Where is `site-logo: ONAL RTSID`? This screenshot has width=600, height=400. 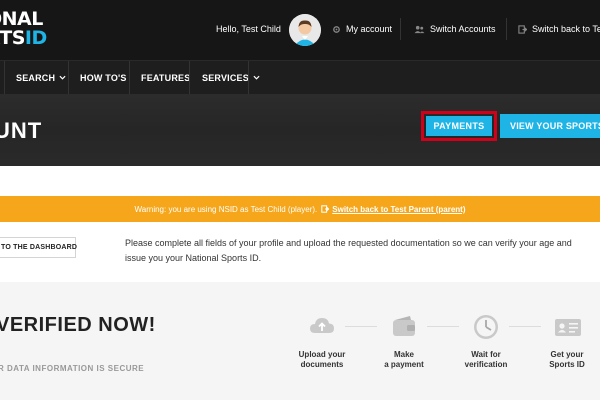
site-logo: ONAL RTSID is located at coordinates (23, 29).